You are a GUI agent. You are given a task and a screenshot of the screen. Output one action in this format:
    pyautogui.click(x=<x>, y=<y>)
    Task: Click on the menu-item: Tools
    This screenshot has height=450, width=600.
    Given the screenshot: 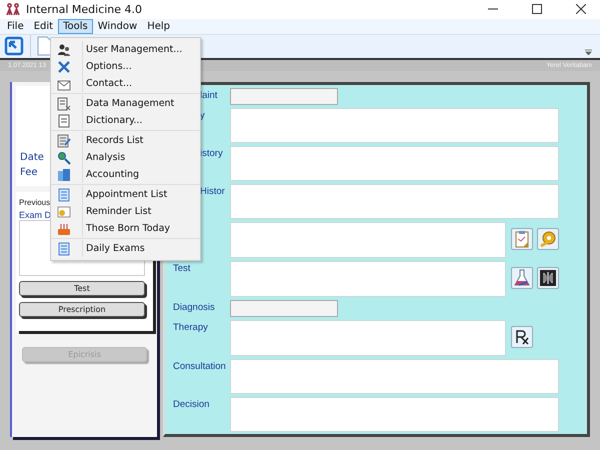 What is the action you would take?
    pyautogui.click(x=75, y=26)
    